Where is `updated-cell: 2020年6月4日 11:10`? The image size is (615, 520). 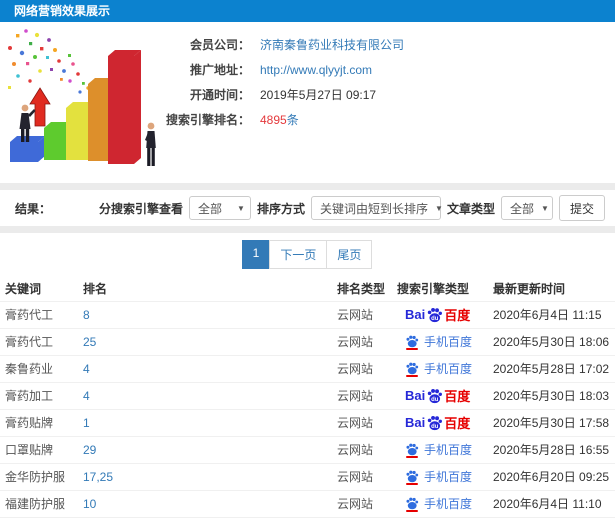
updated-cell: 2020年6月4日 11:10 is located at coordinates (554, 503).